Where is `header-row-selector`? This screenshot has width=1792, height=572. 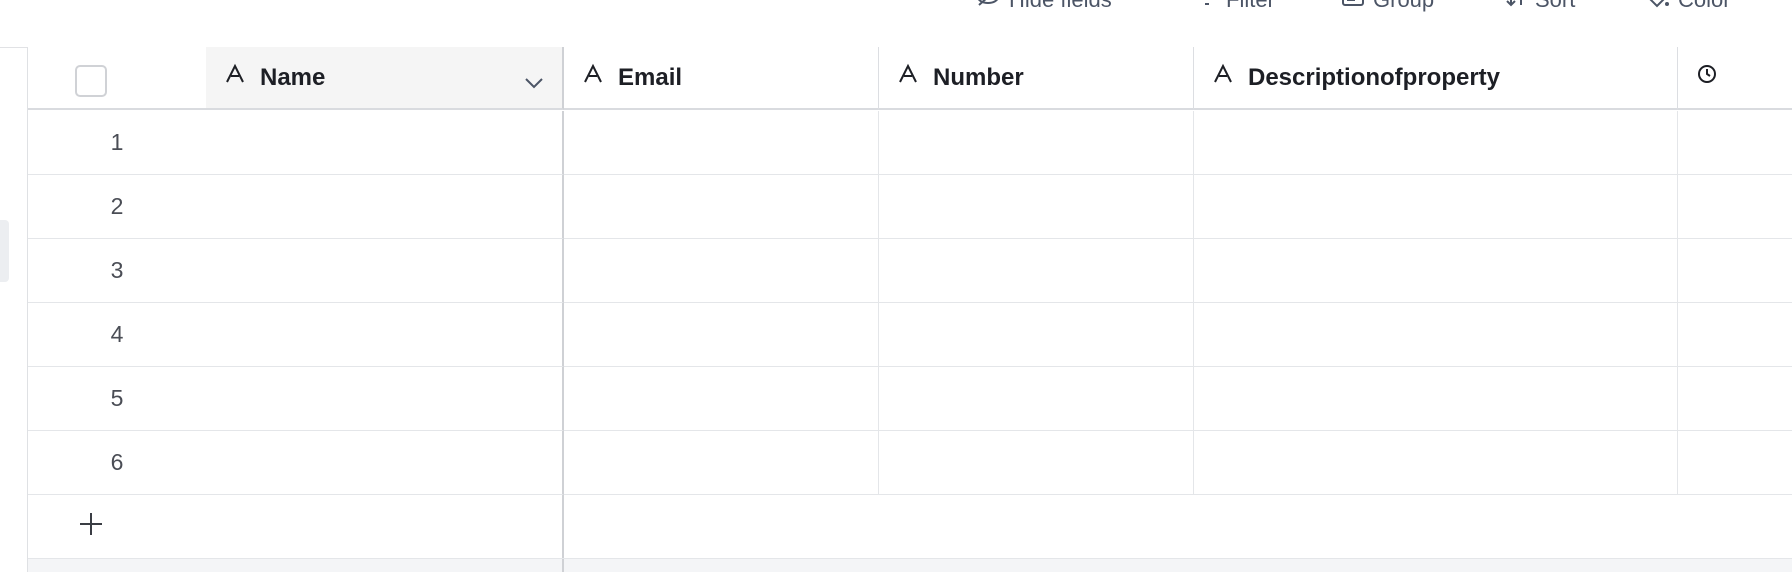
header-row-selector is located at coordinates (117, 78).